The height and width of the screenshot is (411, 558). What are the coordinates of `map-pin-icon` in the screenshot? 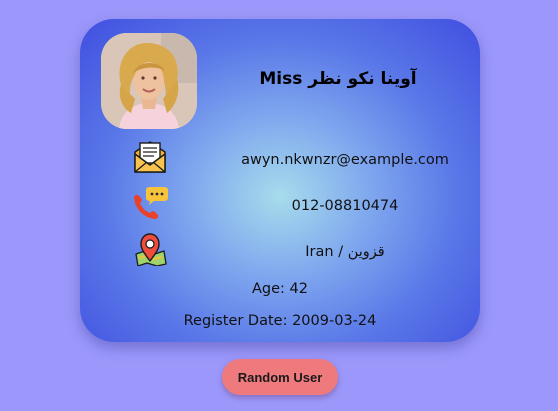 It's located at (150, 249).